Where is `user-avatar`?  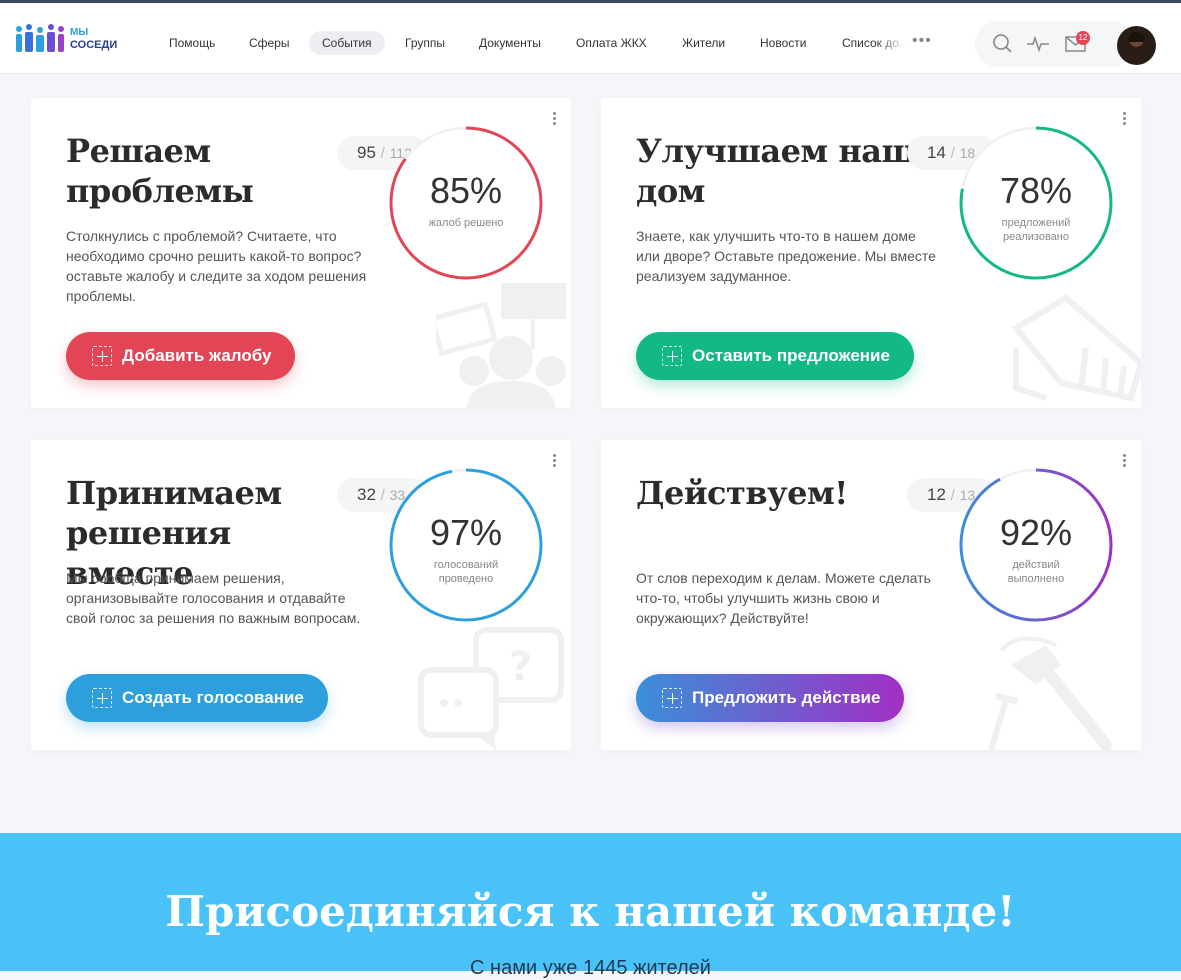
user-avatar is located at coordinates (1136, 45).